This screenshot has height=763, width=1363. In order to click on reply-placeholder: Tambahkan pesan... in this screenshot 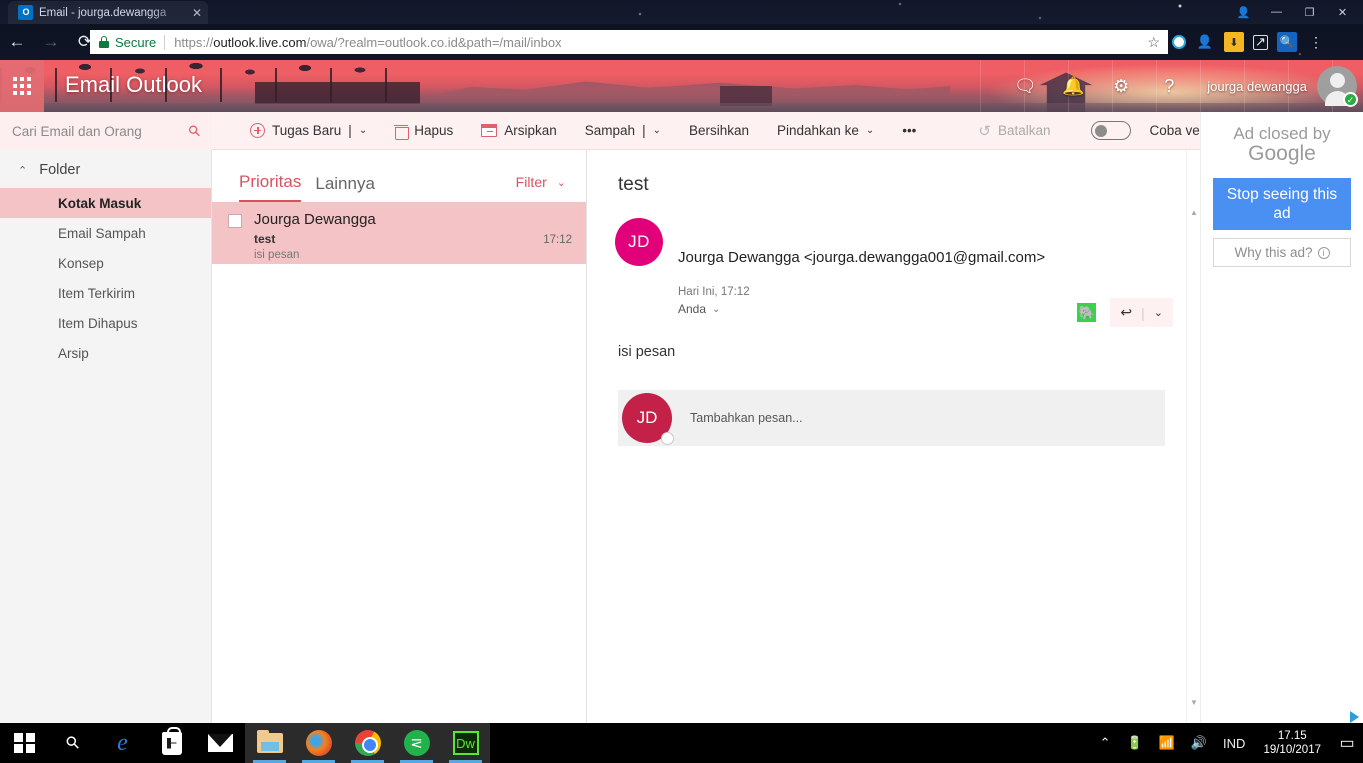, I will do `click(746, 418)`.